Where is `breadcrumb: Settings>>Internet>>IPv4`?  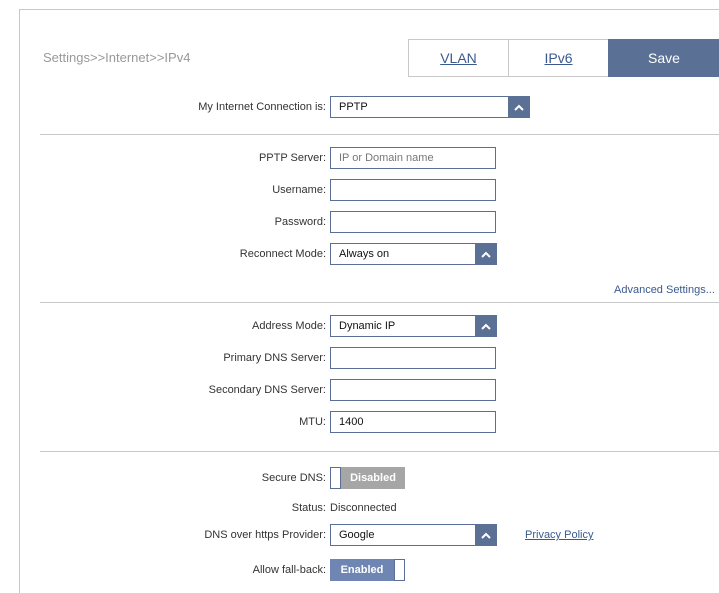 breadcrumb: Settings>>Internet>>IPv4 is located at coordinates (117, 57).